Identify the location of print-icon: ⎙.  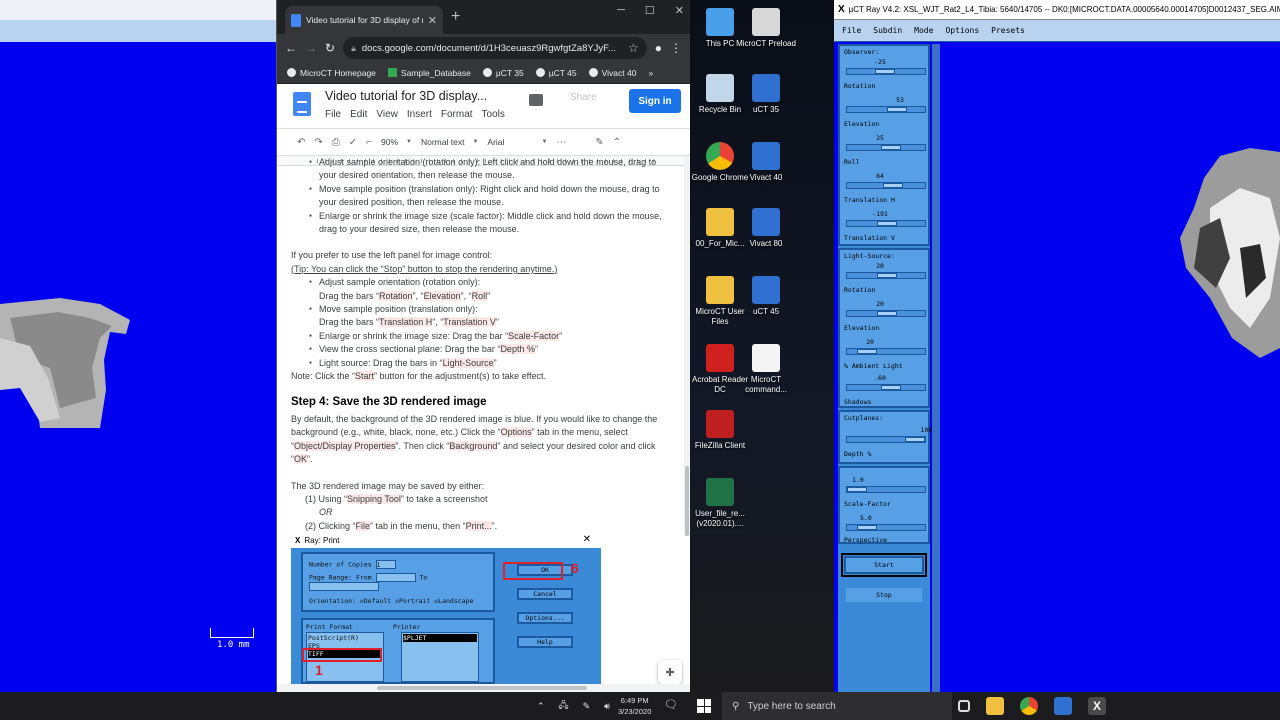
(336, 142).